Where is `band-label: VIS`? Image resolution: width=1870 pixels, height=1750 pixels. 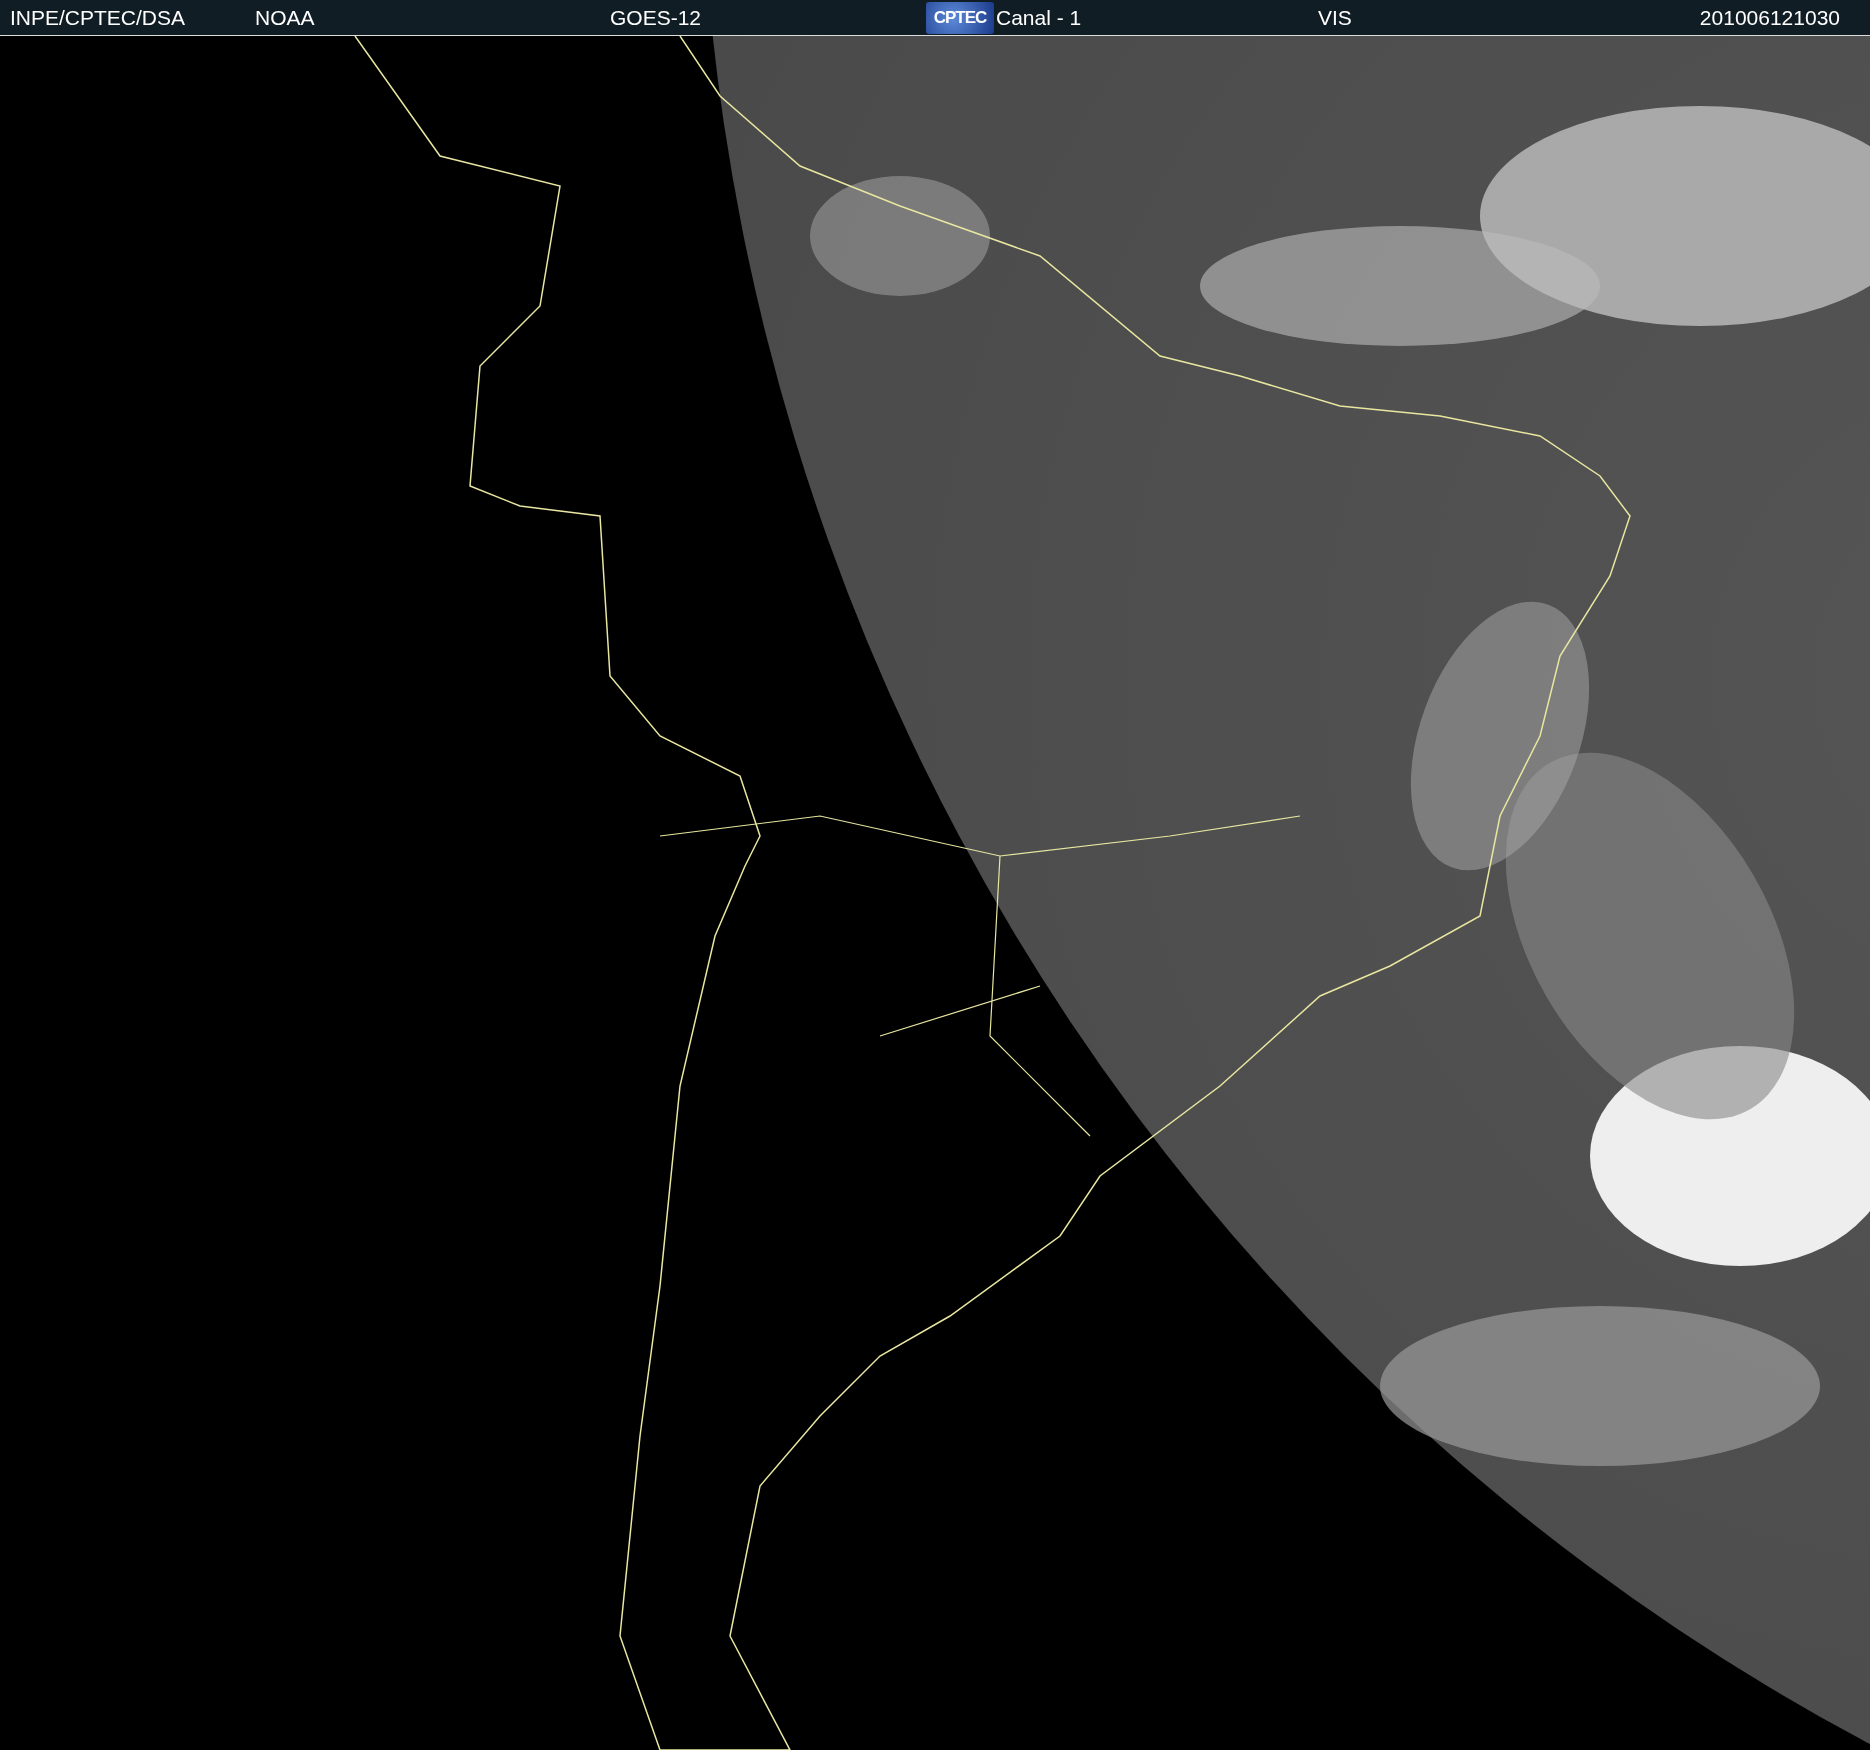
band-label: VIS is located at coordinates (1335, 17).